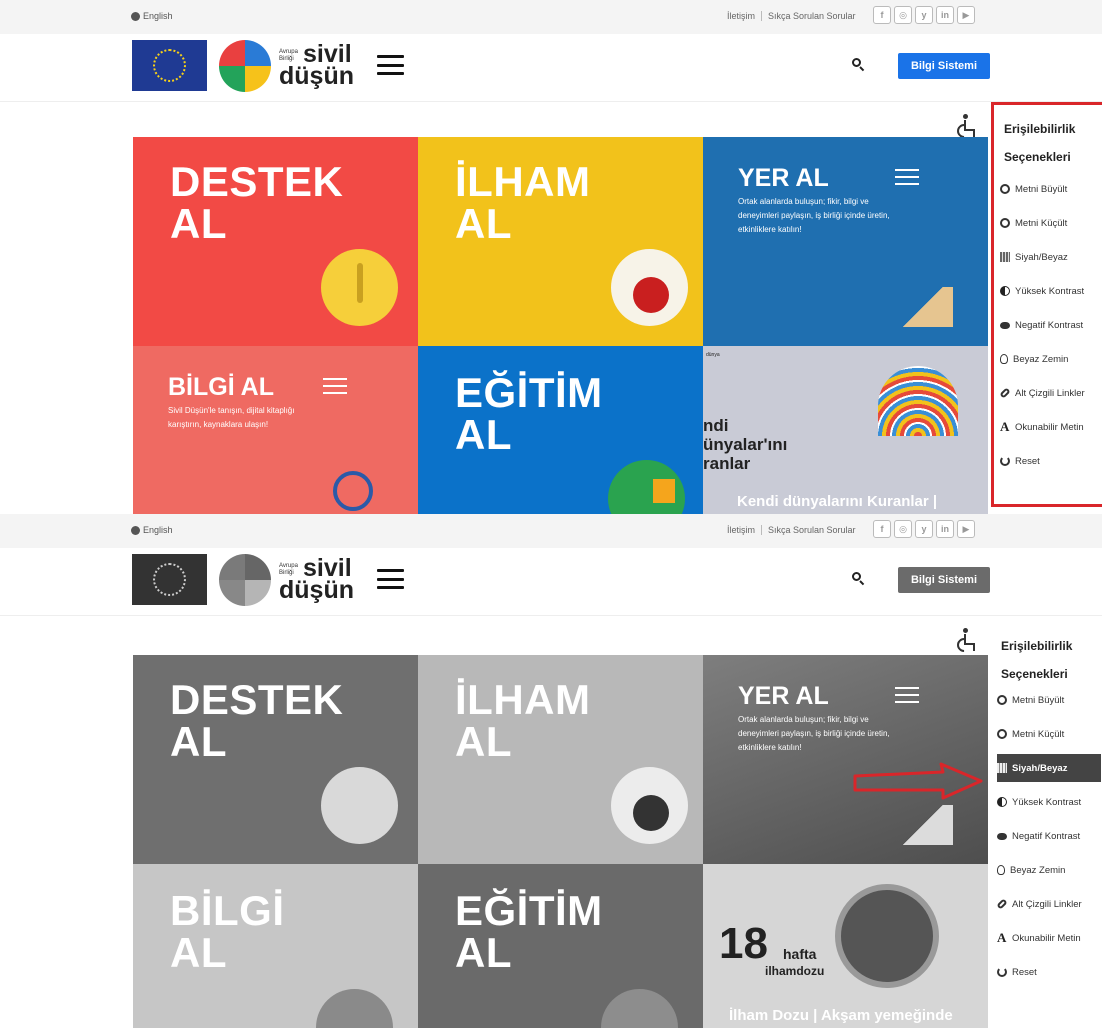 Image resolution: width=1102 pixels, height=1028 pixels. I want to click on contrast-icon, so click(1002, 802).